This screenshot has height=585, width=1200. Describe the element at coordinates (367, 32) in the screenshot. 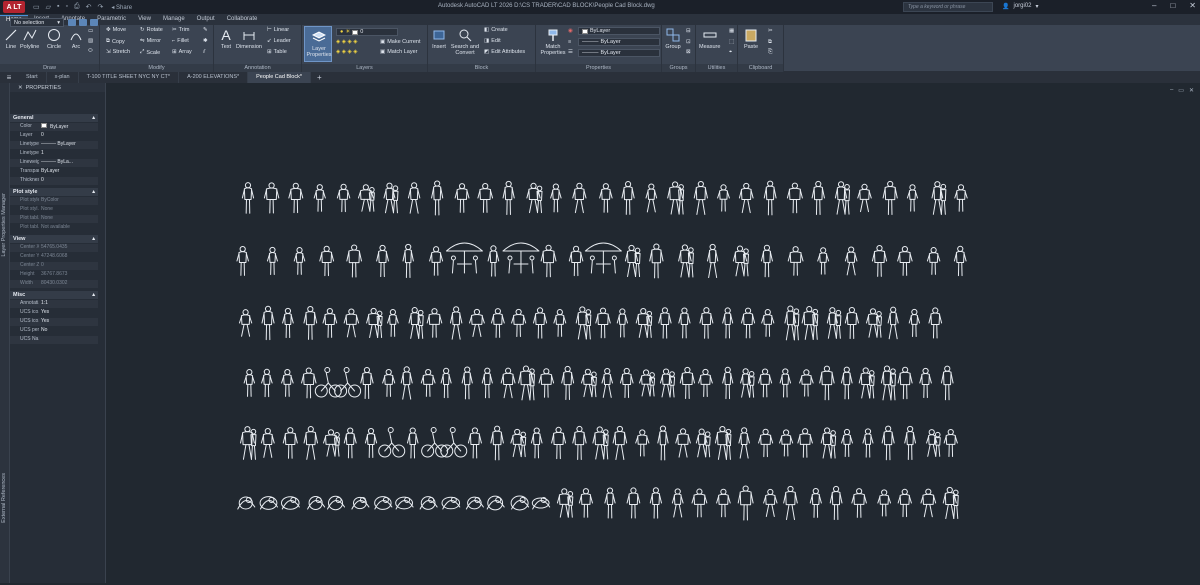

I see `layer-dropdown: ● ☀ 0` at that location.